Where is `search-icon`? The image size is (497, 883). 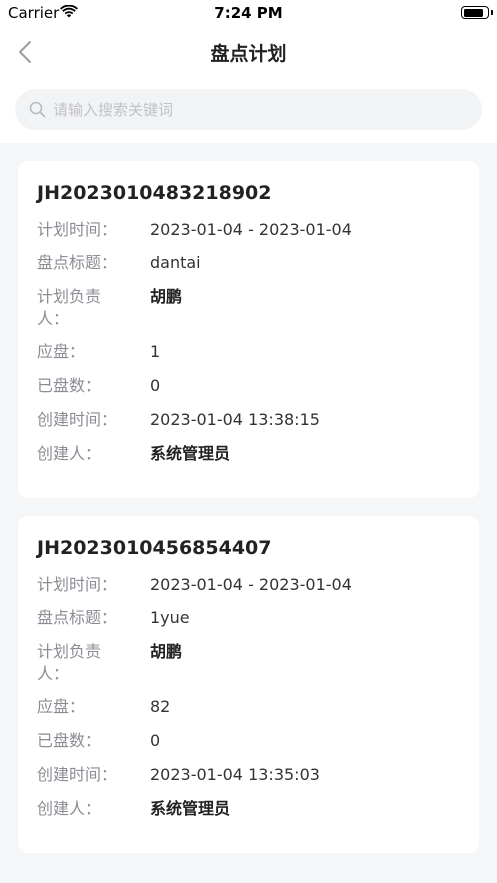
search-icon is located at coordinates (37, 111).